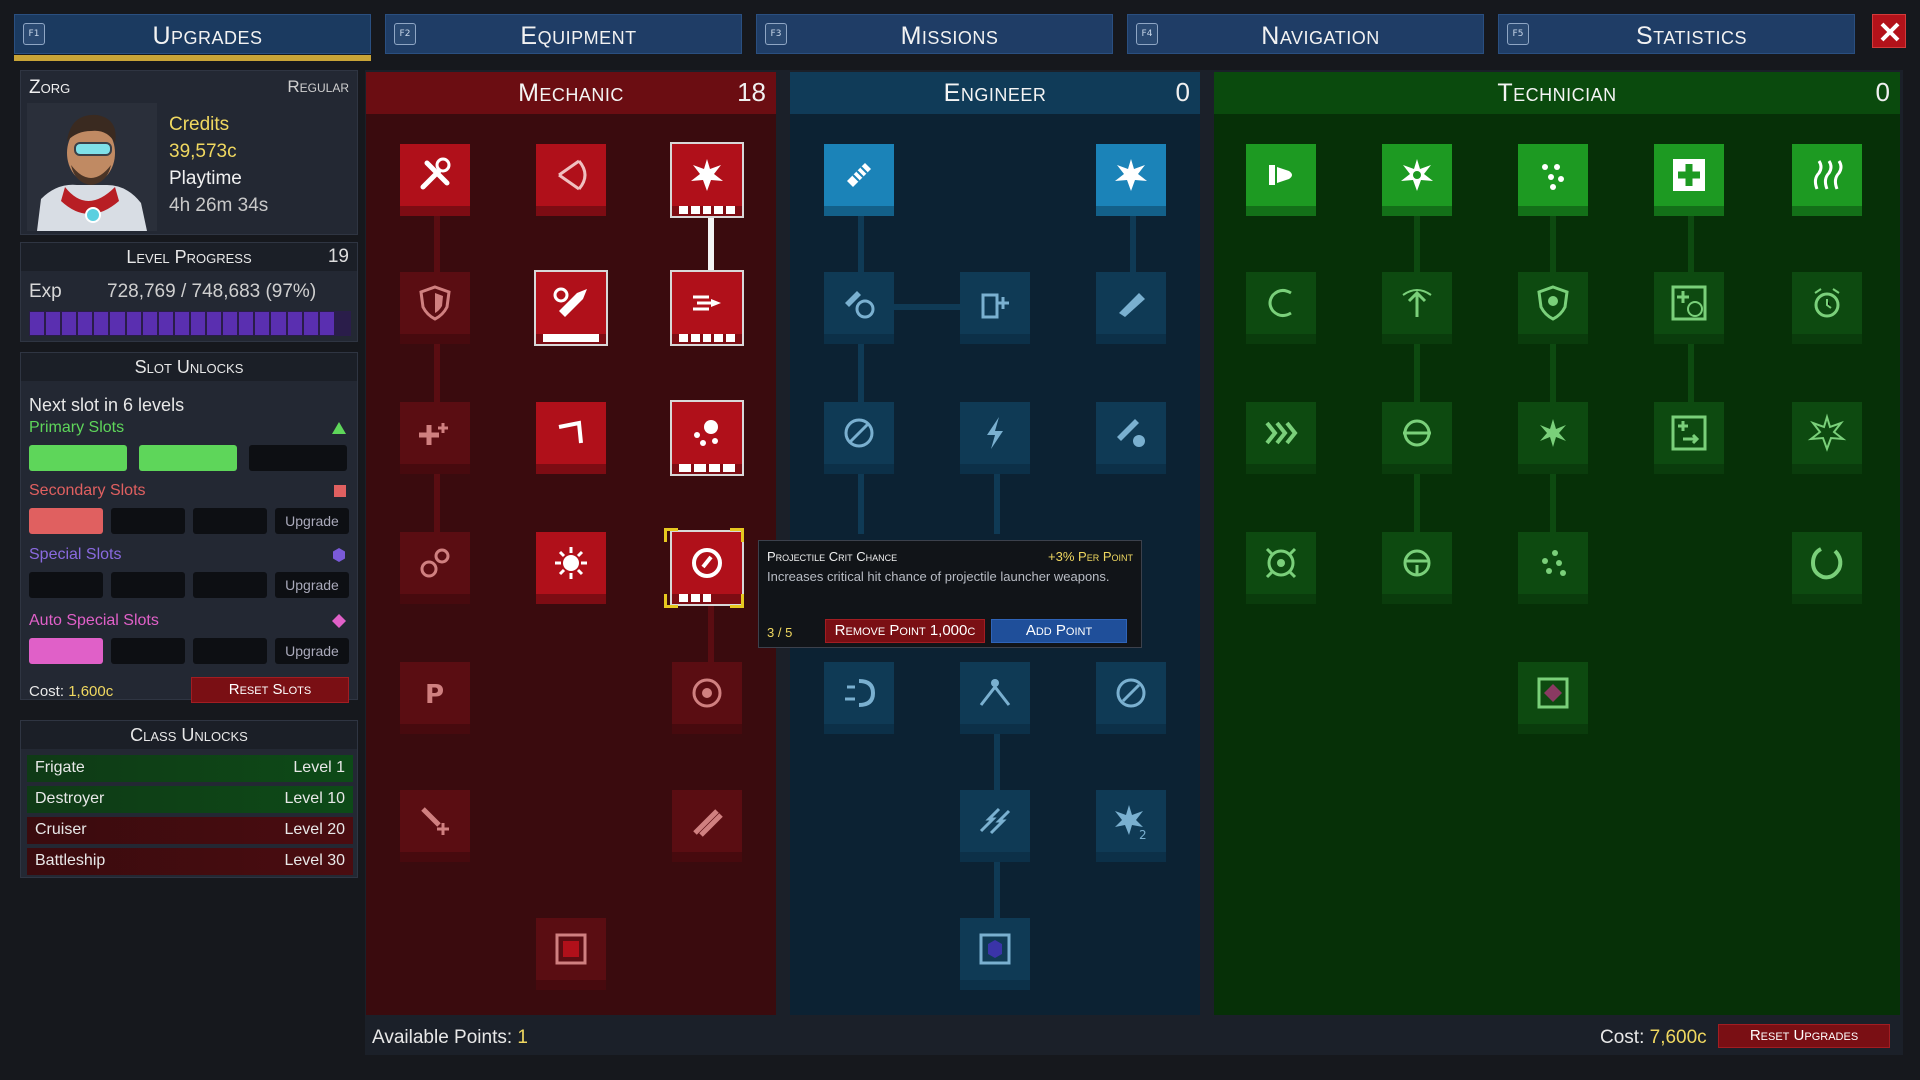  I want to click on skill-node-heat, so click(1827, 180).